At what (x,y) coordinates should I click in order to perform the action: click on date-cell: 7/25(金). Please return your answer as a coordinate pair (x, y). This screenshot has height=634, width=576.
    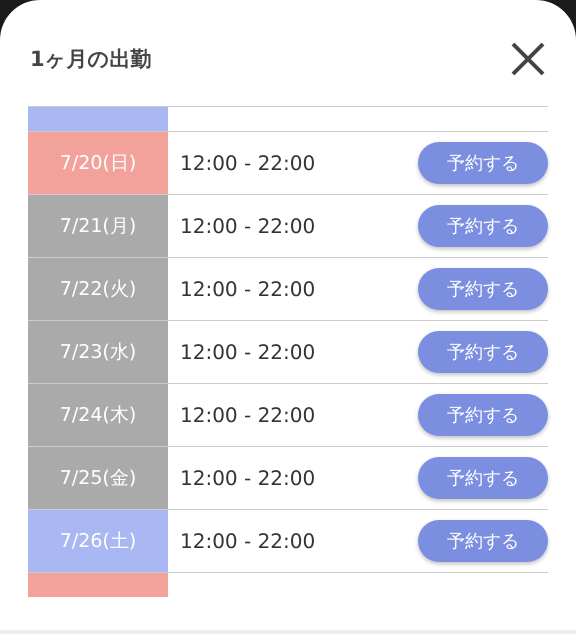
    Looking at the image, I should click on (98, 478).